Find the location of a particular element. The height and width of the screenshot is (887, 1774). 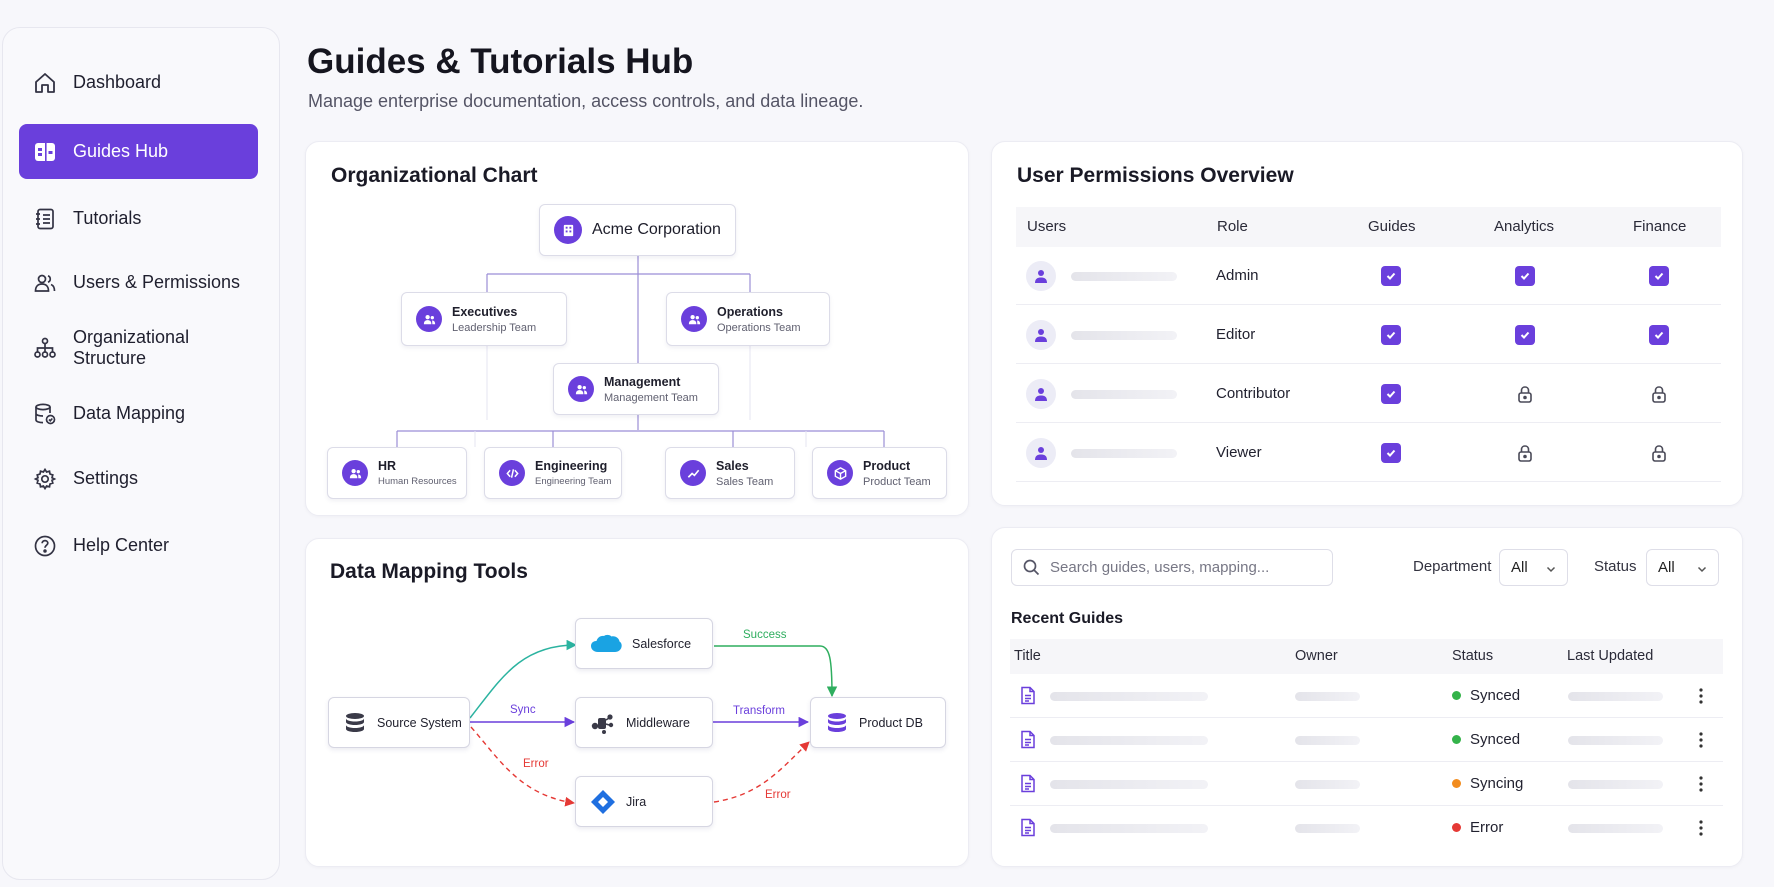

role-label: Admin is located at coordinates (1237, 275).